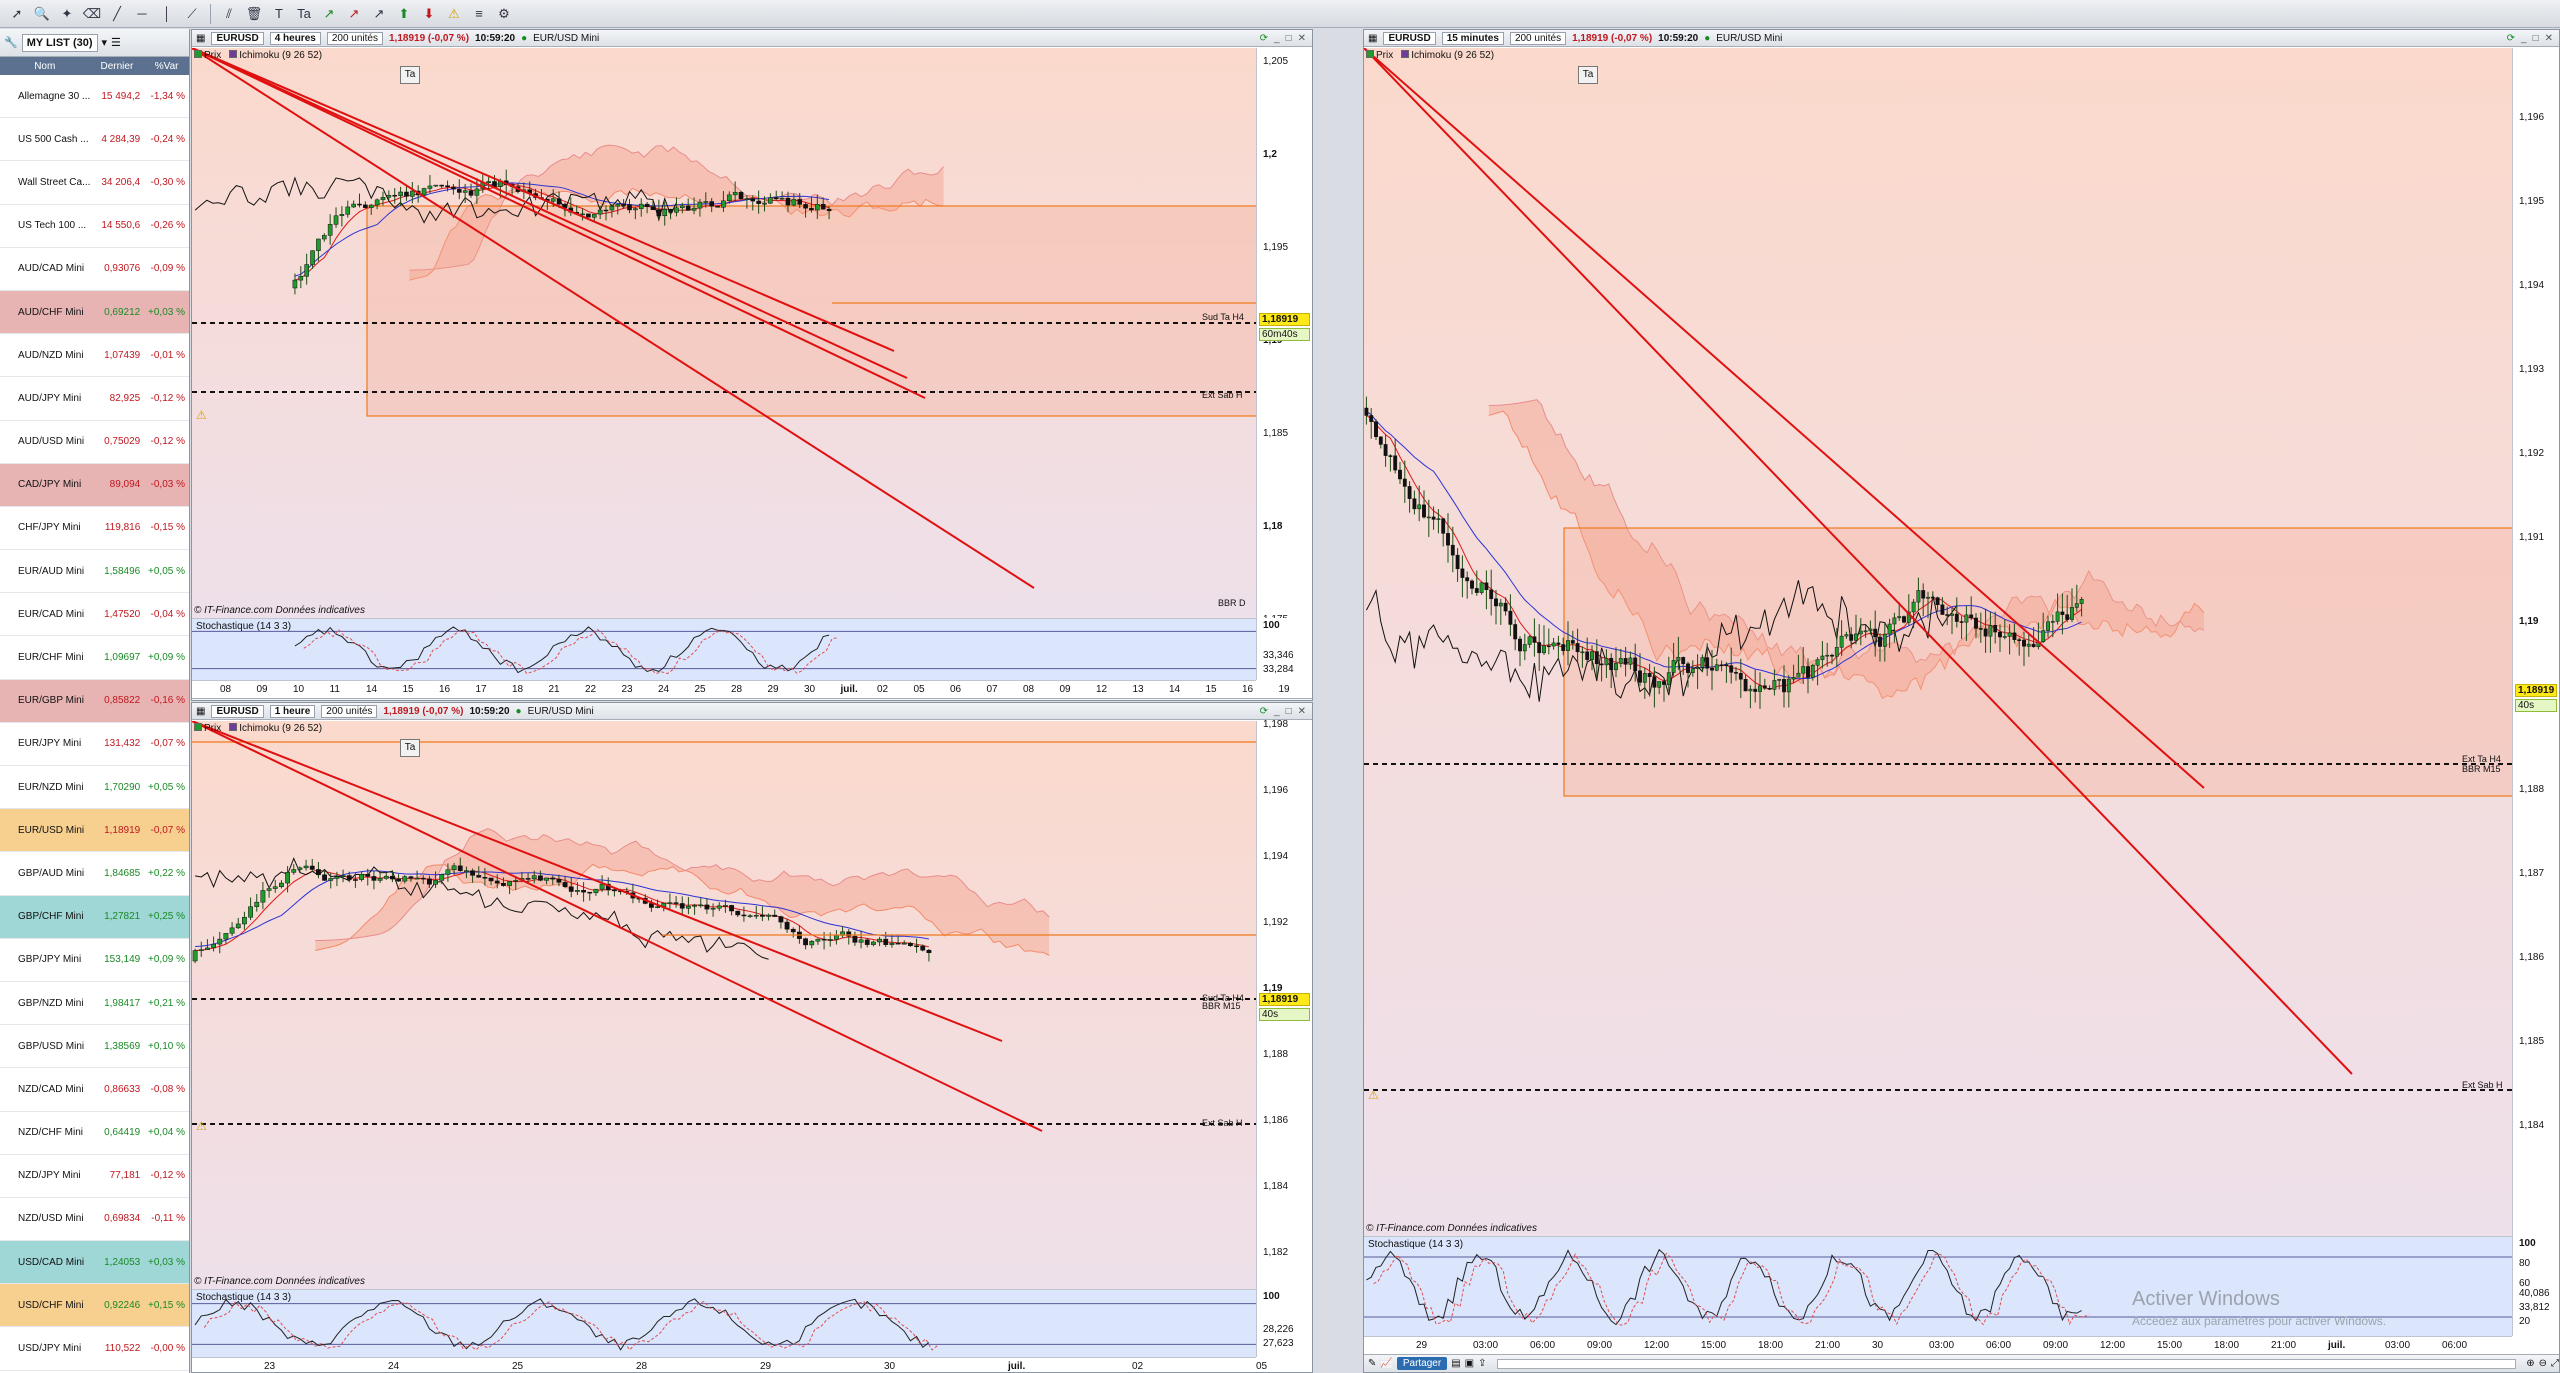 This screenshot has height=1373, width=2560. Describe the element at coordinates (1372, 1363) in the screenshot. I see `pencil-icon: ✎` at that location.